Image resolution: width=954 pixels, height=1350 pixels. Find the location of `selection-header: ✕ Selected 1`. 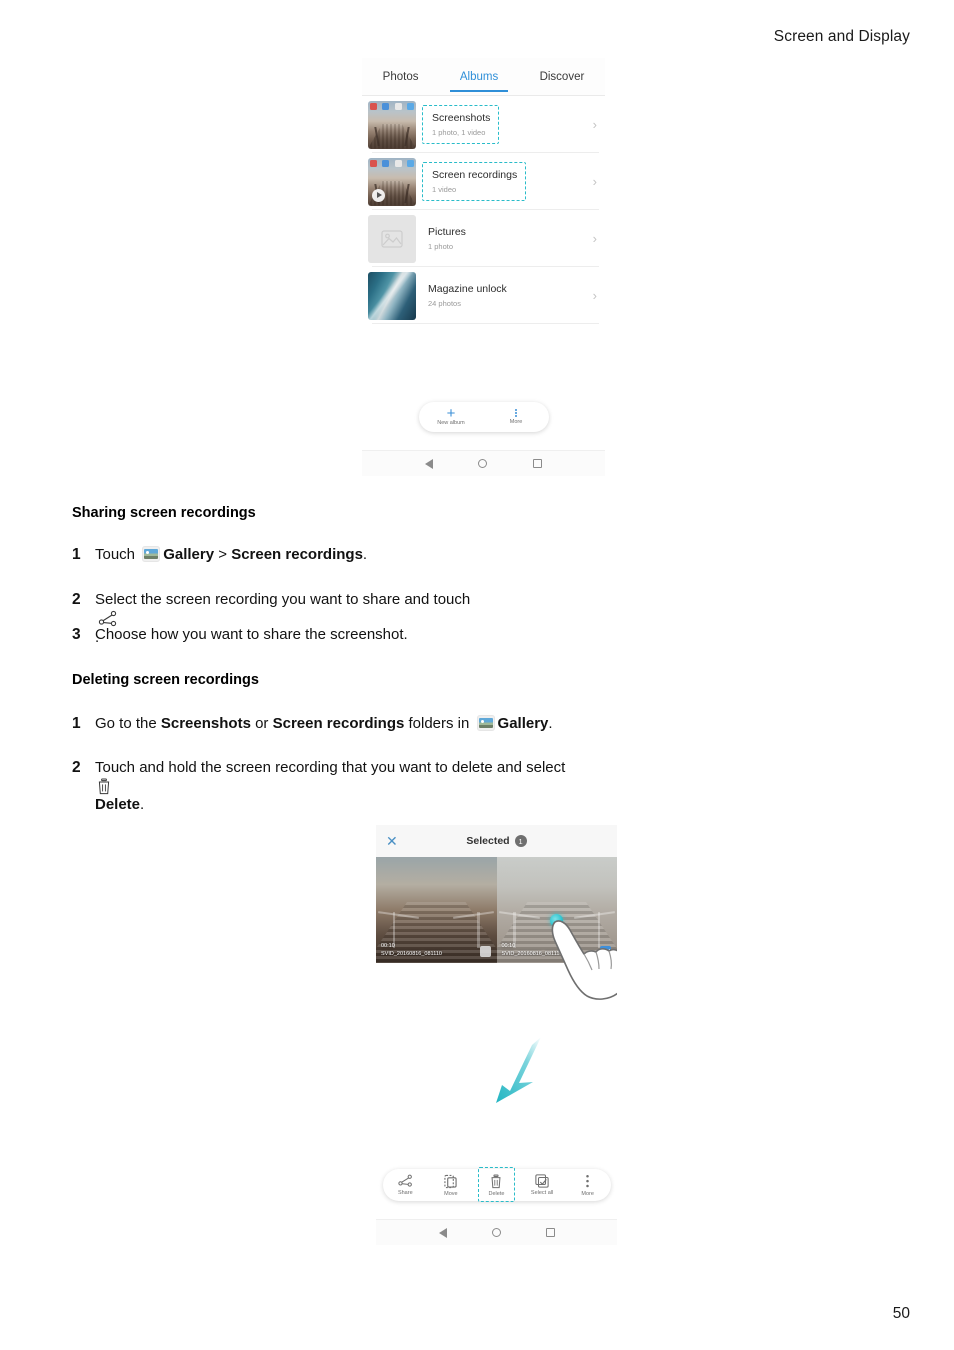

selection-header: ✕ Selected 1 is located at coordinates (496, 841).